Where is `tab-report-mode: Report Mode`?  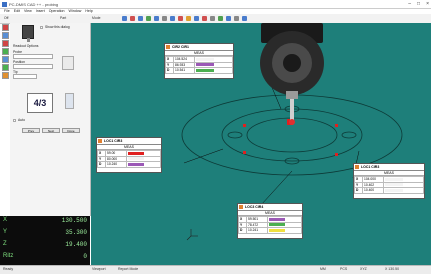 tab-report-mode: Report Mode is located at coordinates (128, 269).